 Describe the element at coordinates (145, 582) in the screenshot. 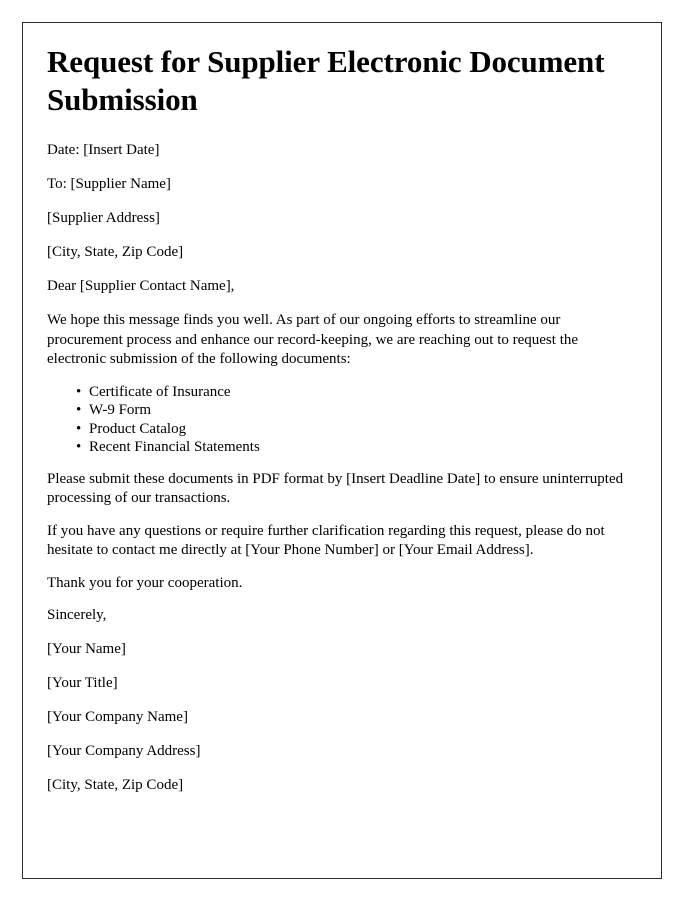

I see `thanks-paragraph: Thank you for your cooperation.` at that location.